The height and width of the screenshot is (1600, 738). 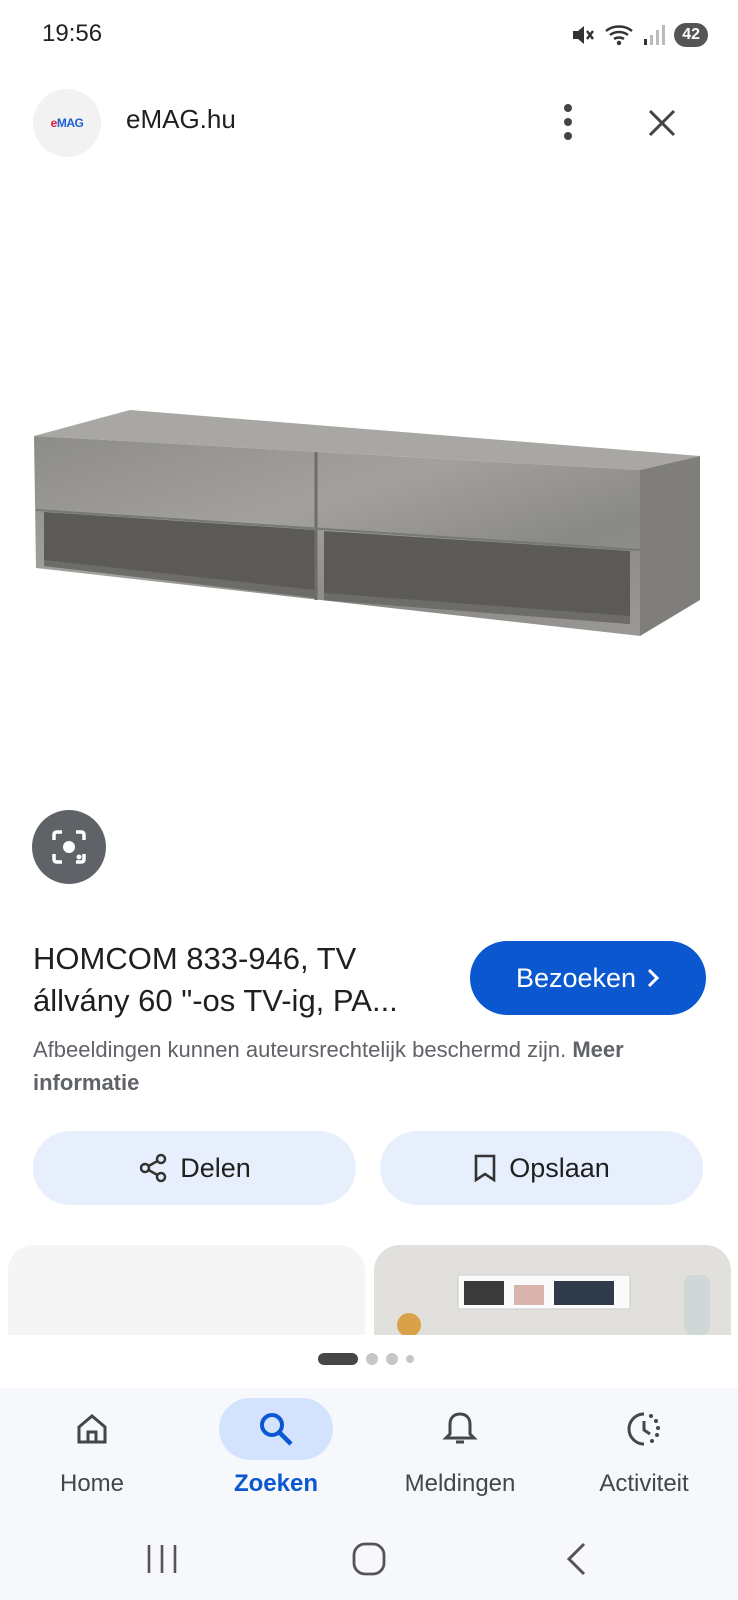 I want to click on nav-home-label: Home, so click(x=92, y=1483).